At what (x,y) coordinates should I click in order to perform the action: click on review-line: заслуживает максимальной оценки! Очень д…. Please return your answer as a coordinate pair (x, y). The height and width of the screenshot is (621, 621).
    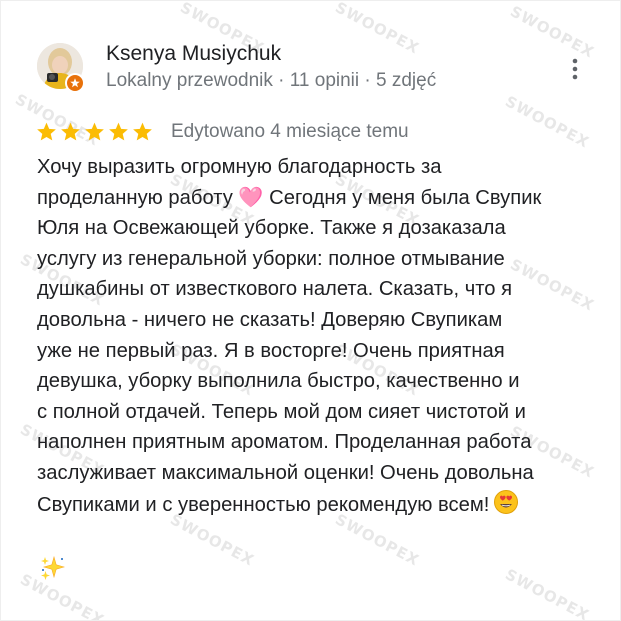
    Looking at the image, I should click on (285, 472).